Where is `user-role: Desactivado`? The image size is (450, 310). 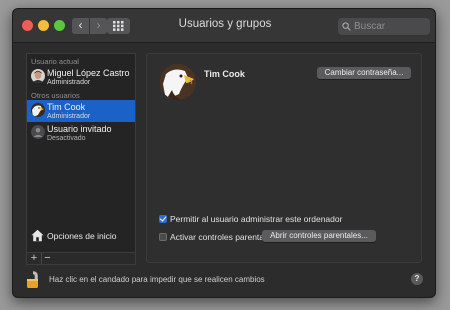
user-role: Desactivado is located at coordinates (66, 138).